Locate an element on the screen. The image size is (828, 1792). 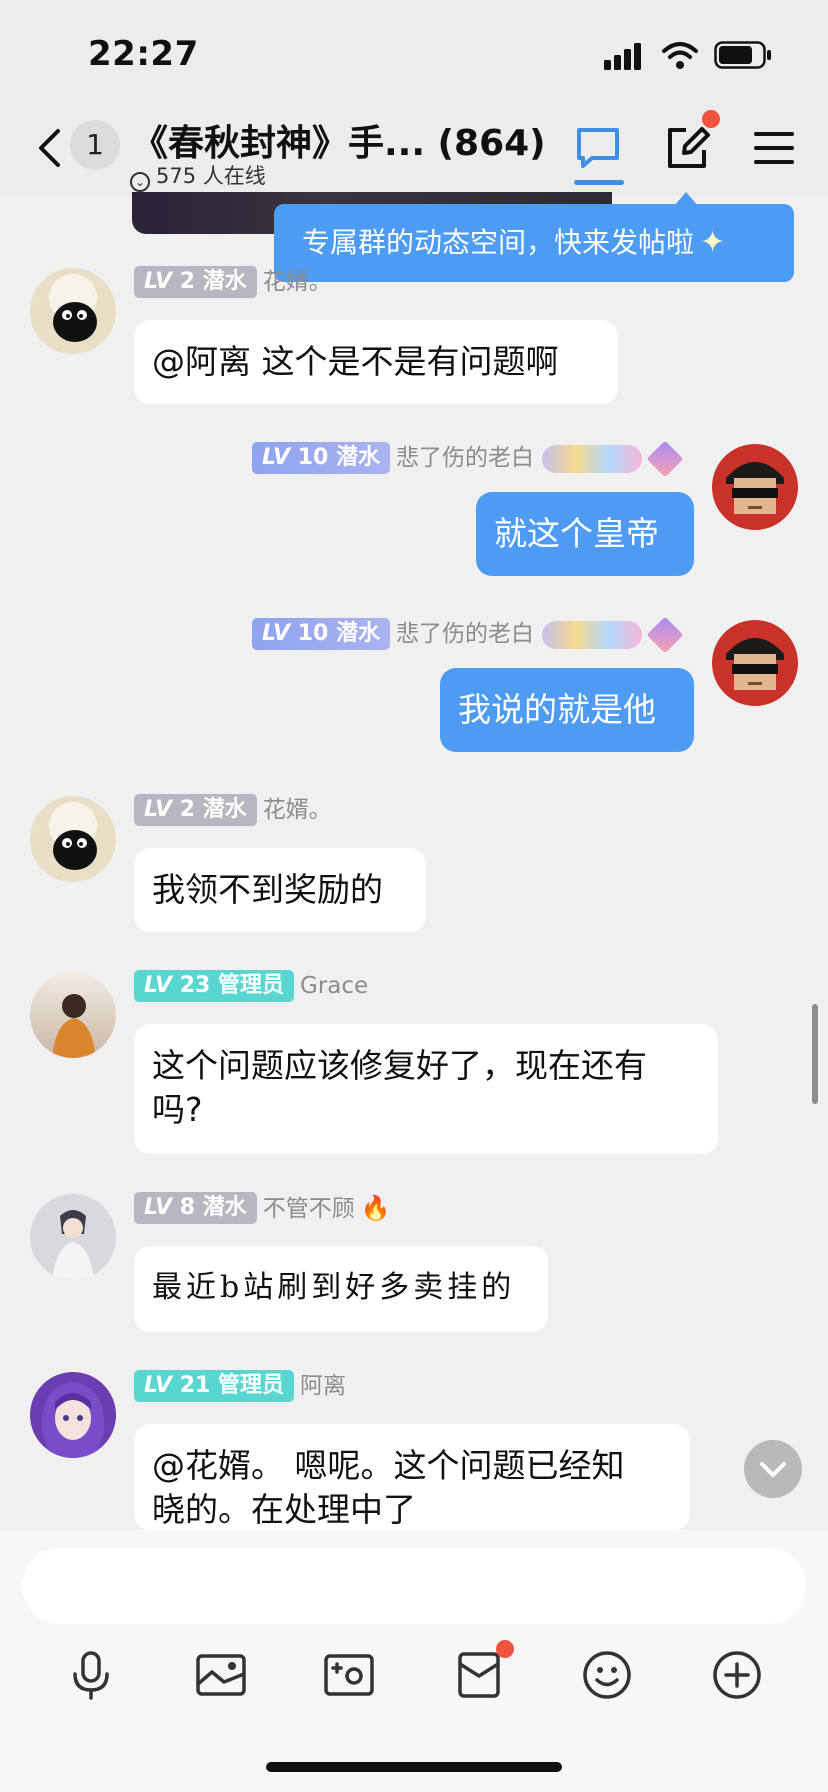
unread-count-badge: 1 is located at coordinates (95, 145).